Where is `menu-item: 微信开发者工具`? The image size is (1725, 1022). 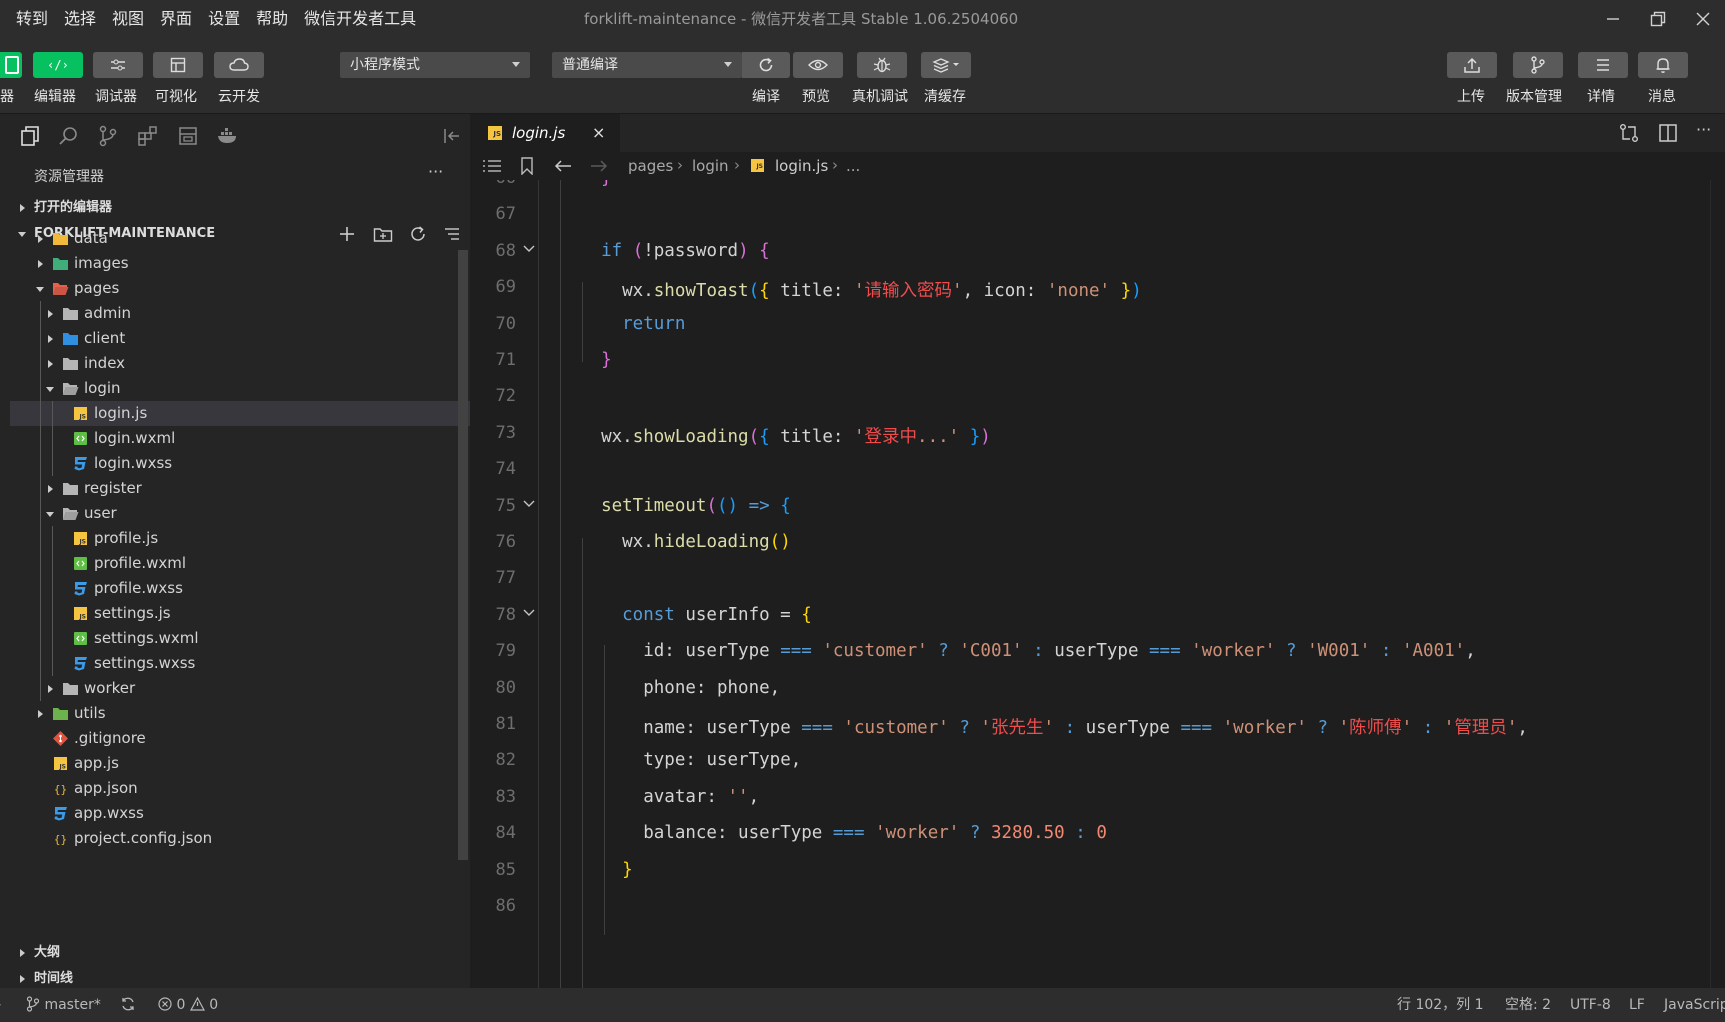 menu-item: 微信开发者工具 is located at coordinates (360, 19).